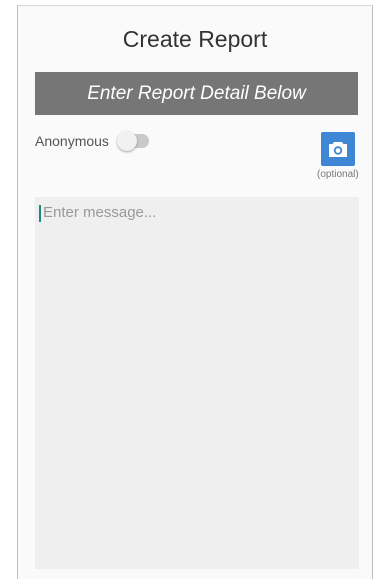 This screenshot has height=579, width=381. I want to click on anonymous-row: Anonymous, so click(92, 141).